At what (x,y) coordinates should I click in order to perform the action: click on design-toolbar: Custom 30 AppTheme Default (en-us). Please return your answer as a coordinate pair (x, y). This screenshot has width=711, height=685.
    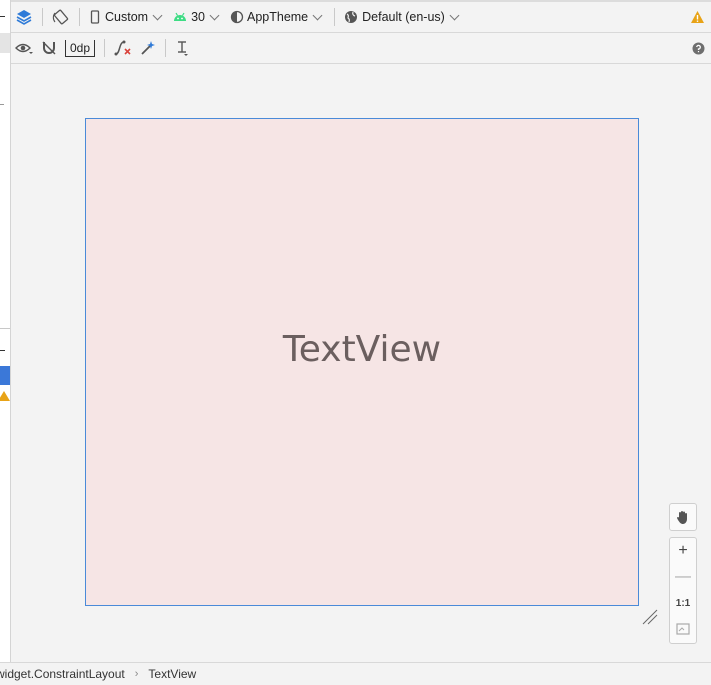
    Looking at the image, I should click on (361, 17).